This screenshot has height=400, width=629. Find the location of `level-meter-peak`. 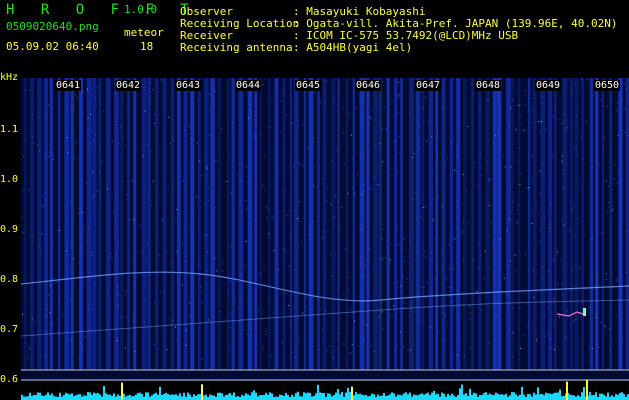

level-meter-peak is located at coordinates (567, 390).